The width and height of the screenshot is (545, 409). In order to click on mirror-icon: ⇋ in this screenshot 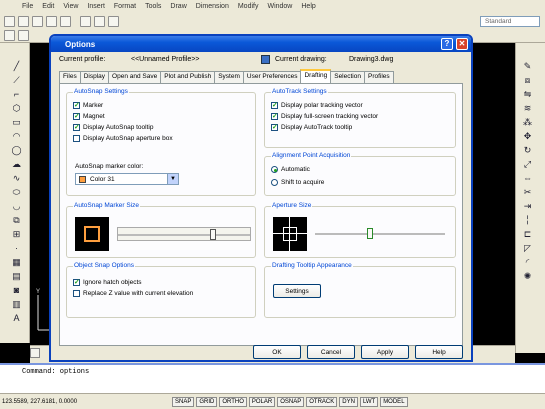, I will do `click(527, 94)`.